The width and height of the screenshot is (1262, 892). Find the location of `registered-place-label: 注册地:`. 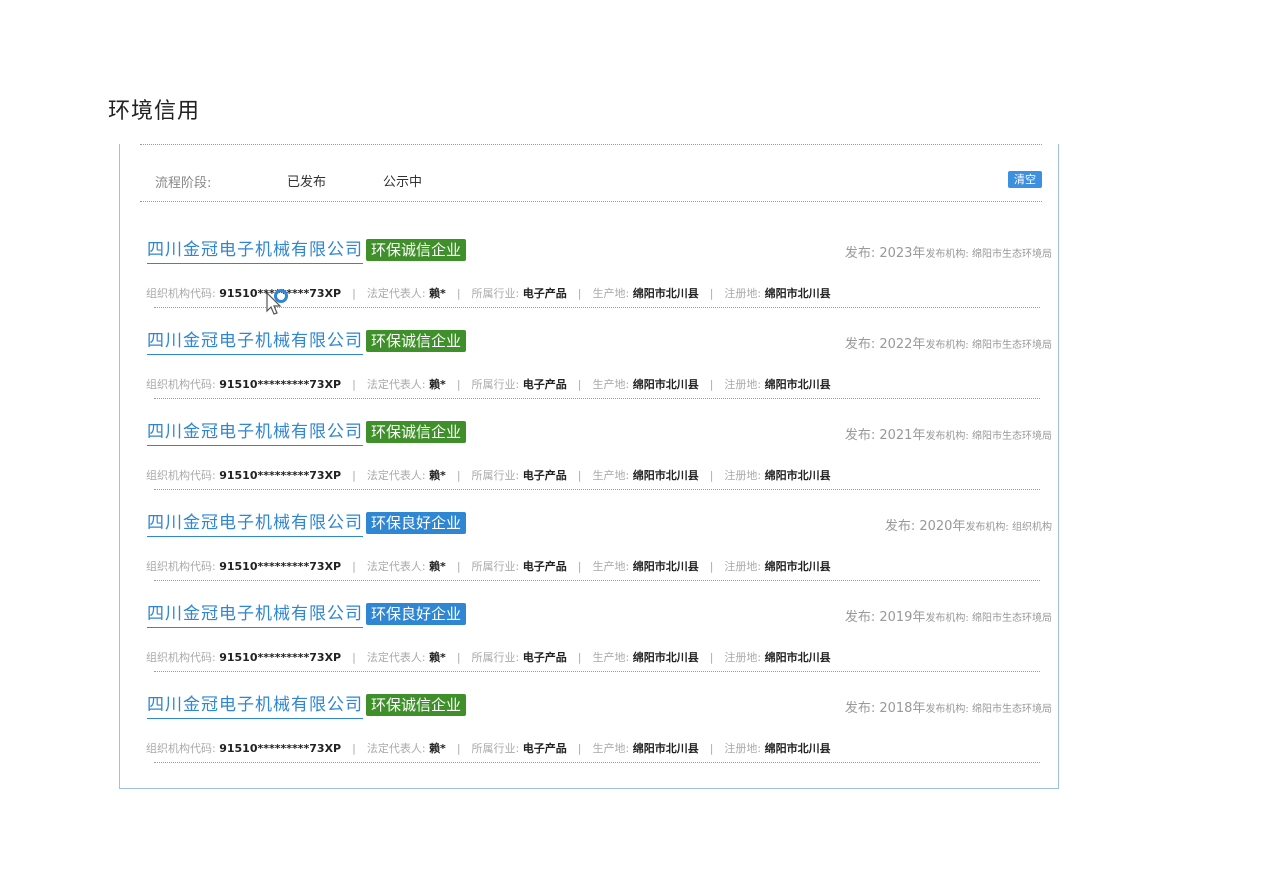

registered-place-label: 注册地: is located at coordinates (743, 293).